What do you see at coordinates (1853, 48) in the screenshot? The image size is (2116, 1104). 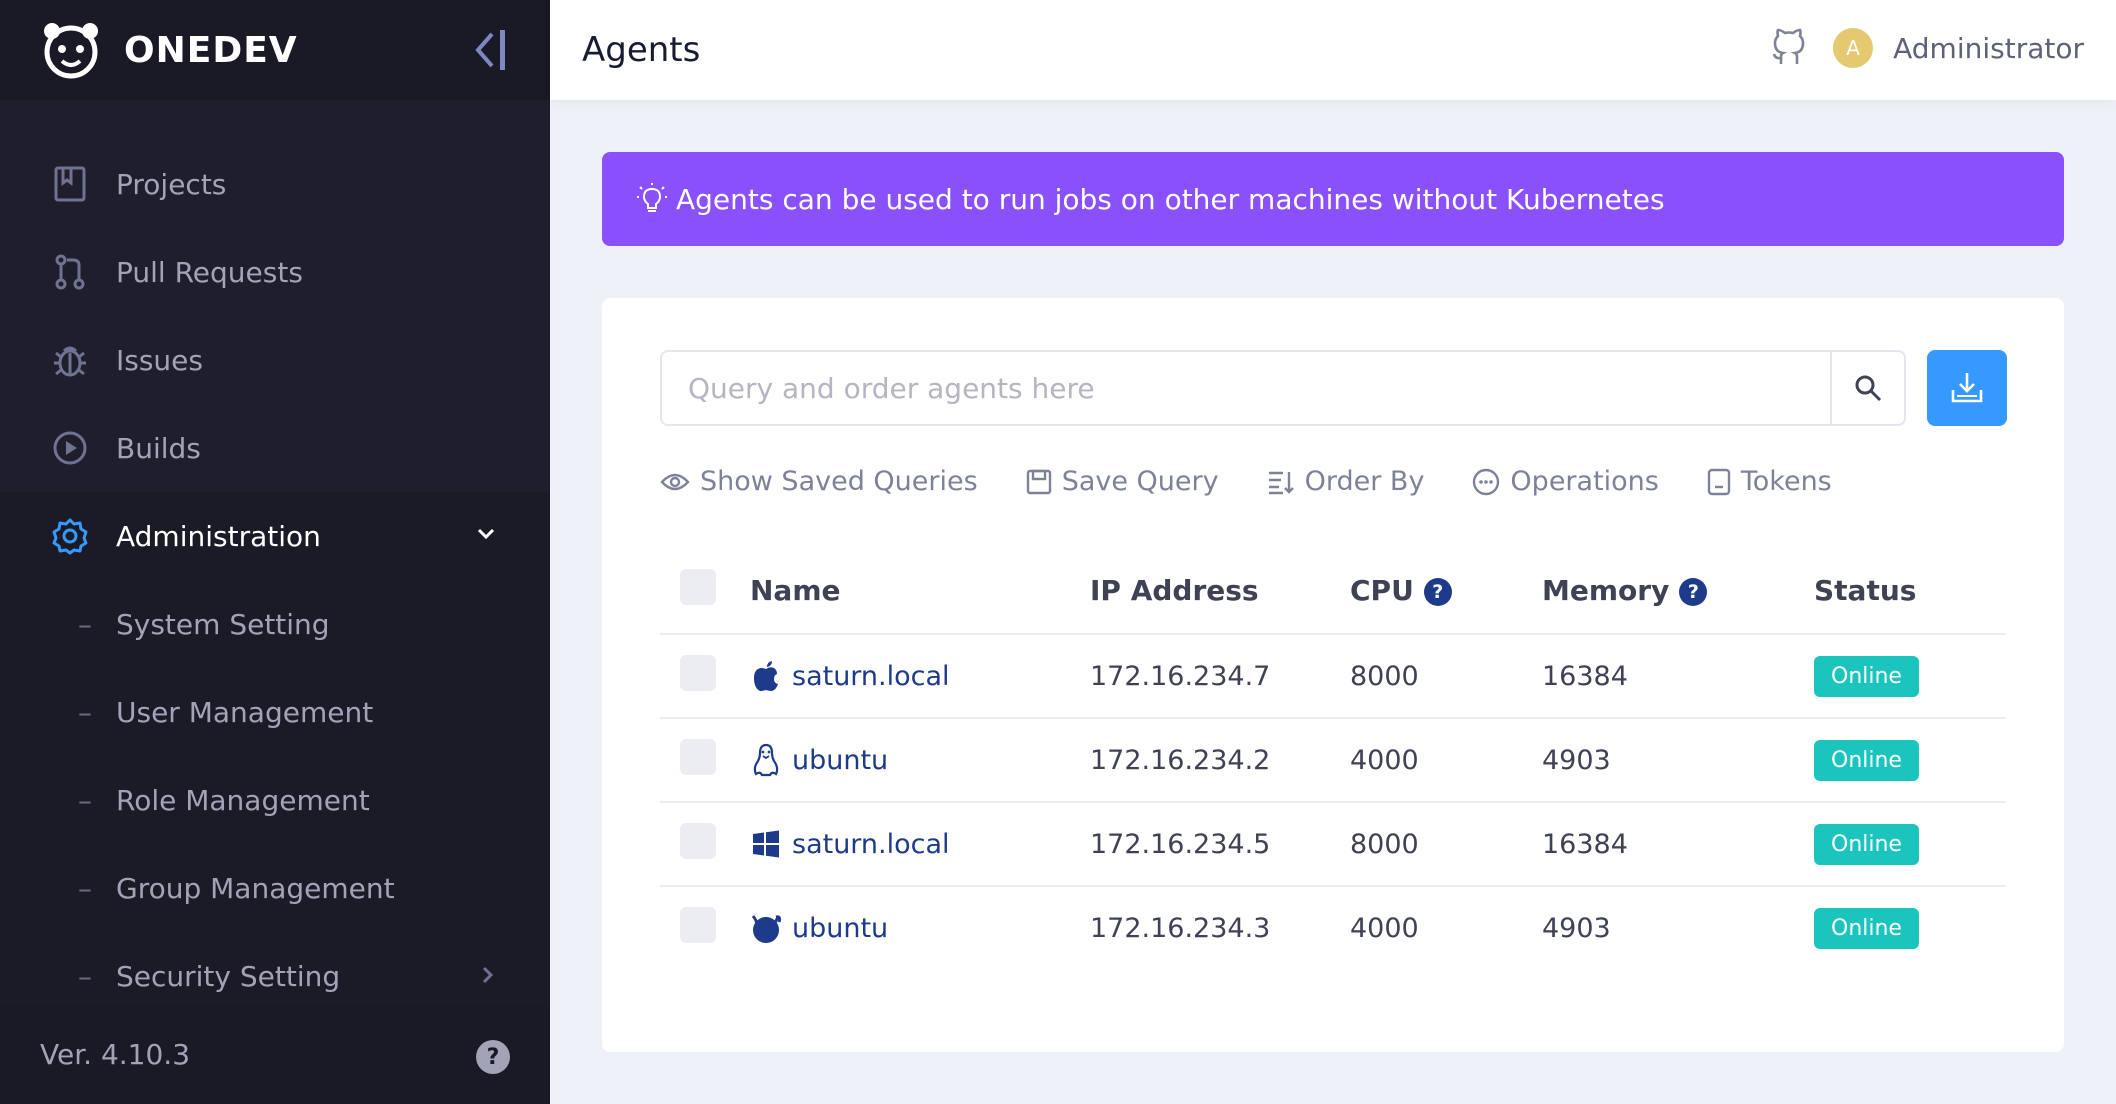 I see `avatar: A` at bounding box center [1853, 48].